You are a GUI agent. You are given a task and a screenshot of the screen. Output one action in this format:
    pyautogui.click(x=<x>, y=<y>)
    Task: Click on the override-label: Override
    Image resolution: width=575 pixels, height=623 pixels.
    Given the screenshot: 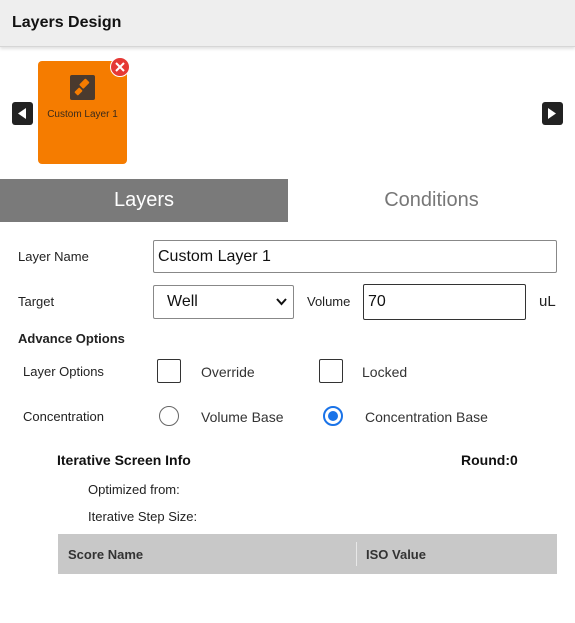 What is the action you would take?
    pyautogui.click(x=228, y=372)
    